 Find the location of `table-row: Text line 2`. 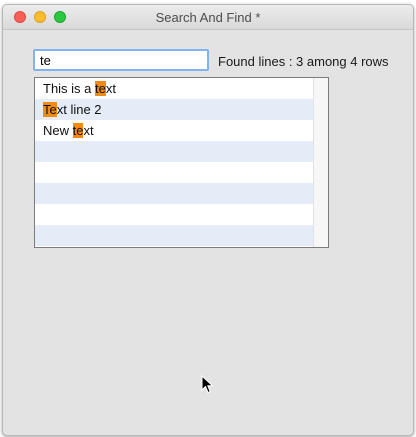

table-row: Text line 2 is located at coordinates (174, 109).